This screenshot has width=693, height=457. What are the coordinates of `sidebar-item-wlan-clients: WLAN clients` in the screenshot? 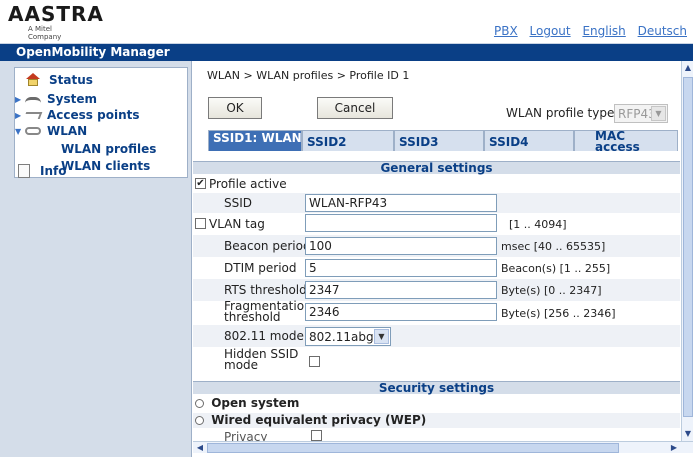 It's located at (105, 166).